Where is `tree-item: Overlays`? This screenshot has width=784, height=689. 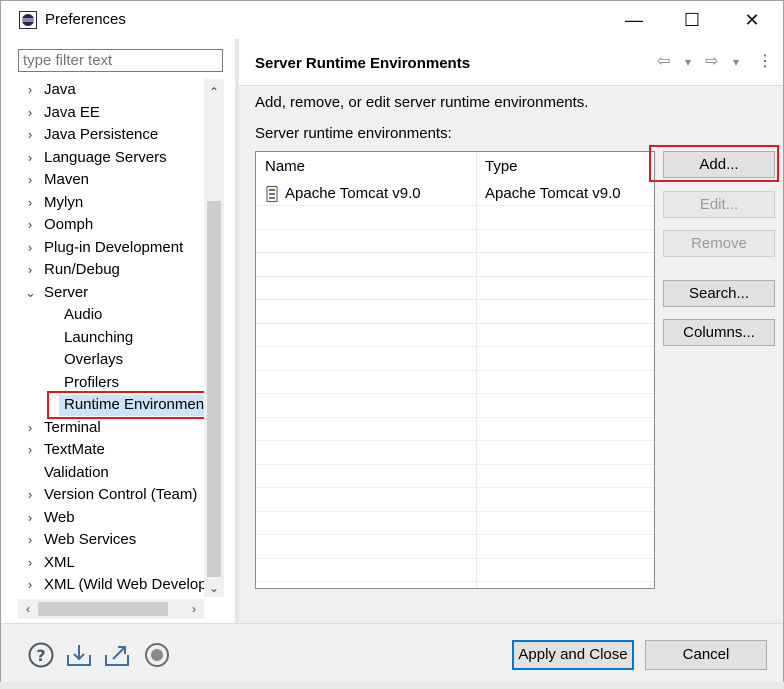 tree-item: Overlays is located at coordinates (111, 360).